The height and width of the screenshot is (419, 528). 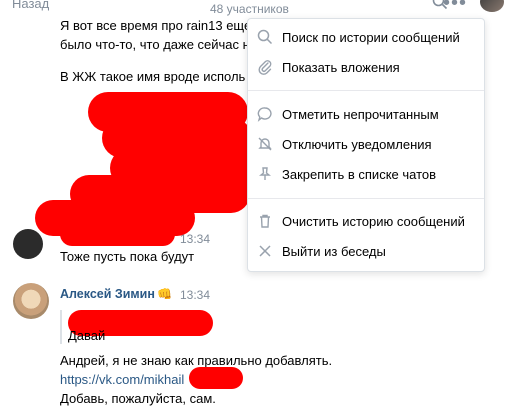 I want to click on menu-item-label: Отключить уведомления, so click(x=357, y=144).